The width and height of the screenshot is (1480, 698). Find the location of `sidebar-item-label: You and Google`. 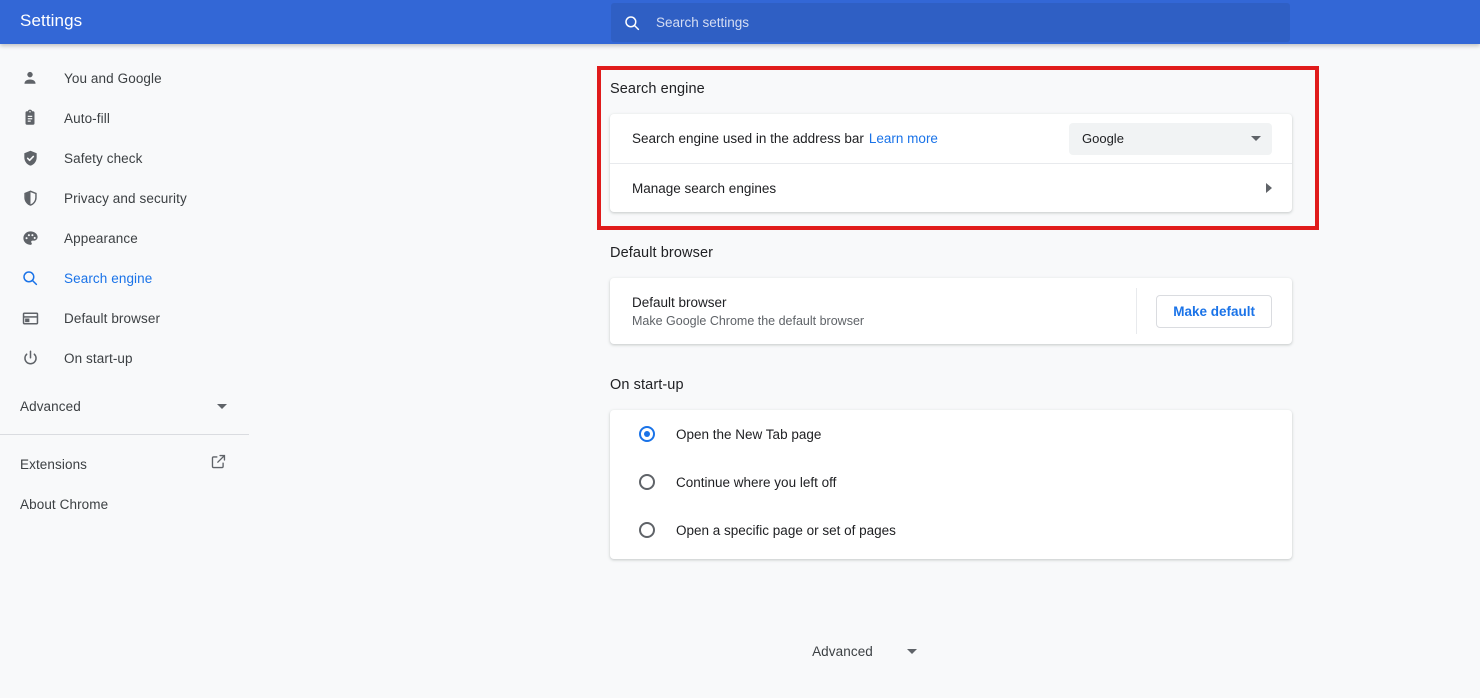

sidebar-item-label: You and Google is located at coordinates (113, 78).